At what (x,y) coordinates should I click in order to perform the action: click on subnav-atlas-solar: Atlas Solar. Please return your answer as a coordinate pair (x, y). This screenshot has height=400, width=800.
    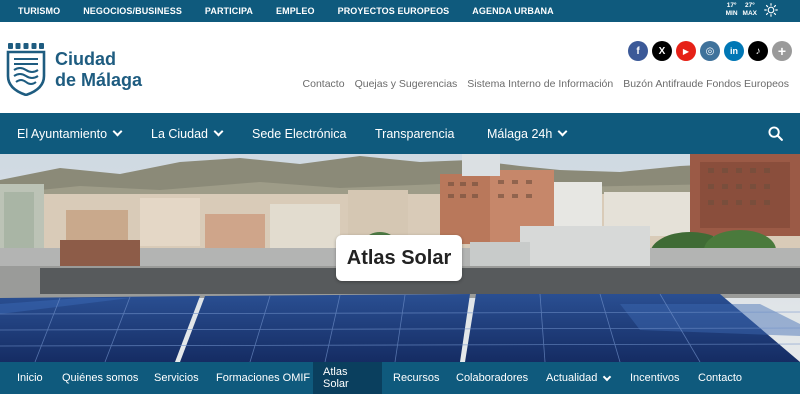
    Looking at the image, I should click on (347, 378).